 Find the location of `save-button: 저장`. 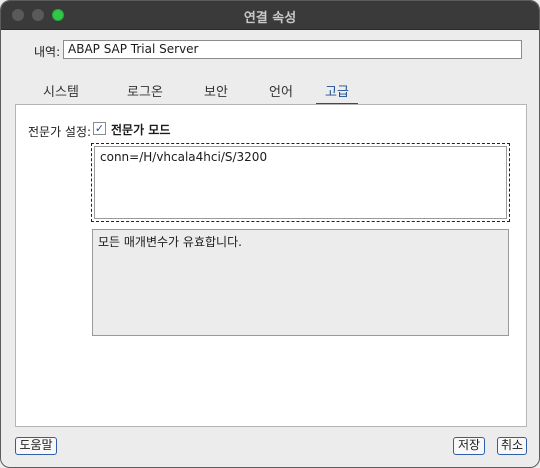

save-button: 저장 is located at coordinates (469, 446).